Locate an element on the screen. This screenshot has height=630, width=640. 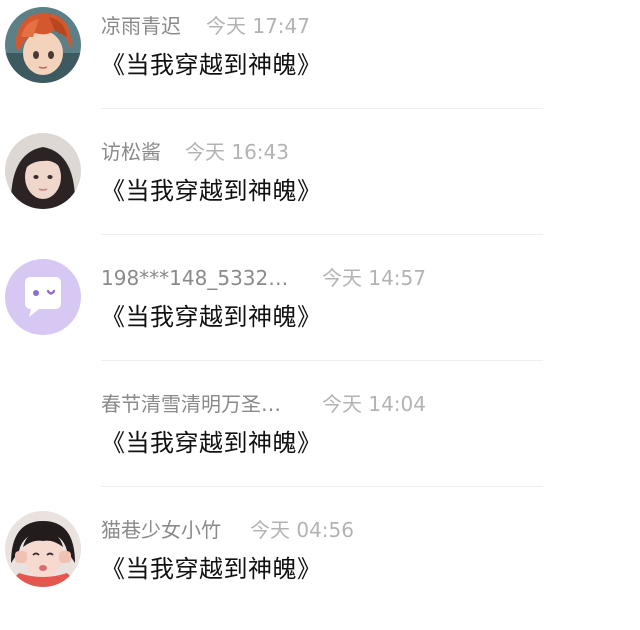
default-chat-avatar-icon is located at coordinates (43, 297).